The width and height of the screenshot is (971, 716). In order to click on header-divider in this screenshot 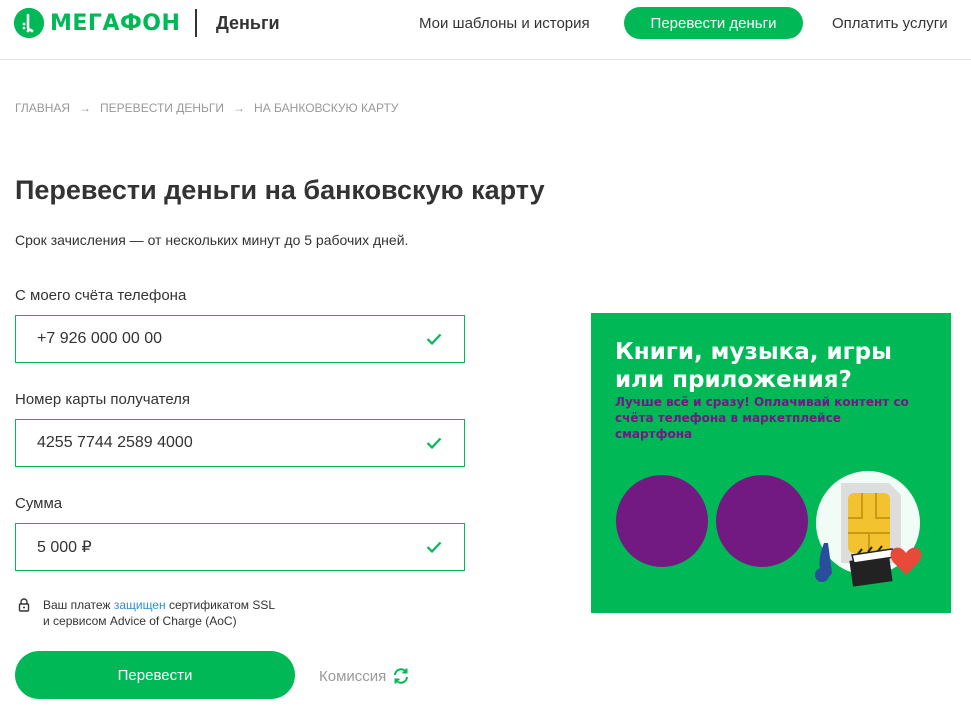, I will do `click(196, 23)`.